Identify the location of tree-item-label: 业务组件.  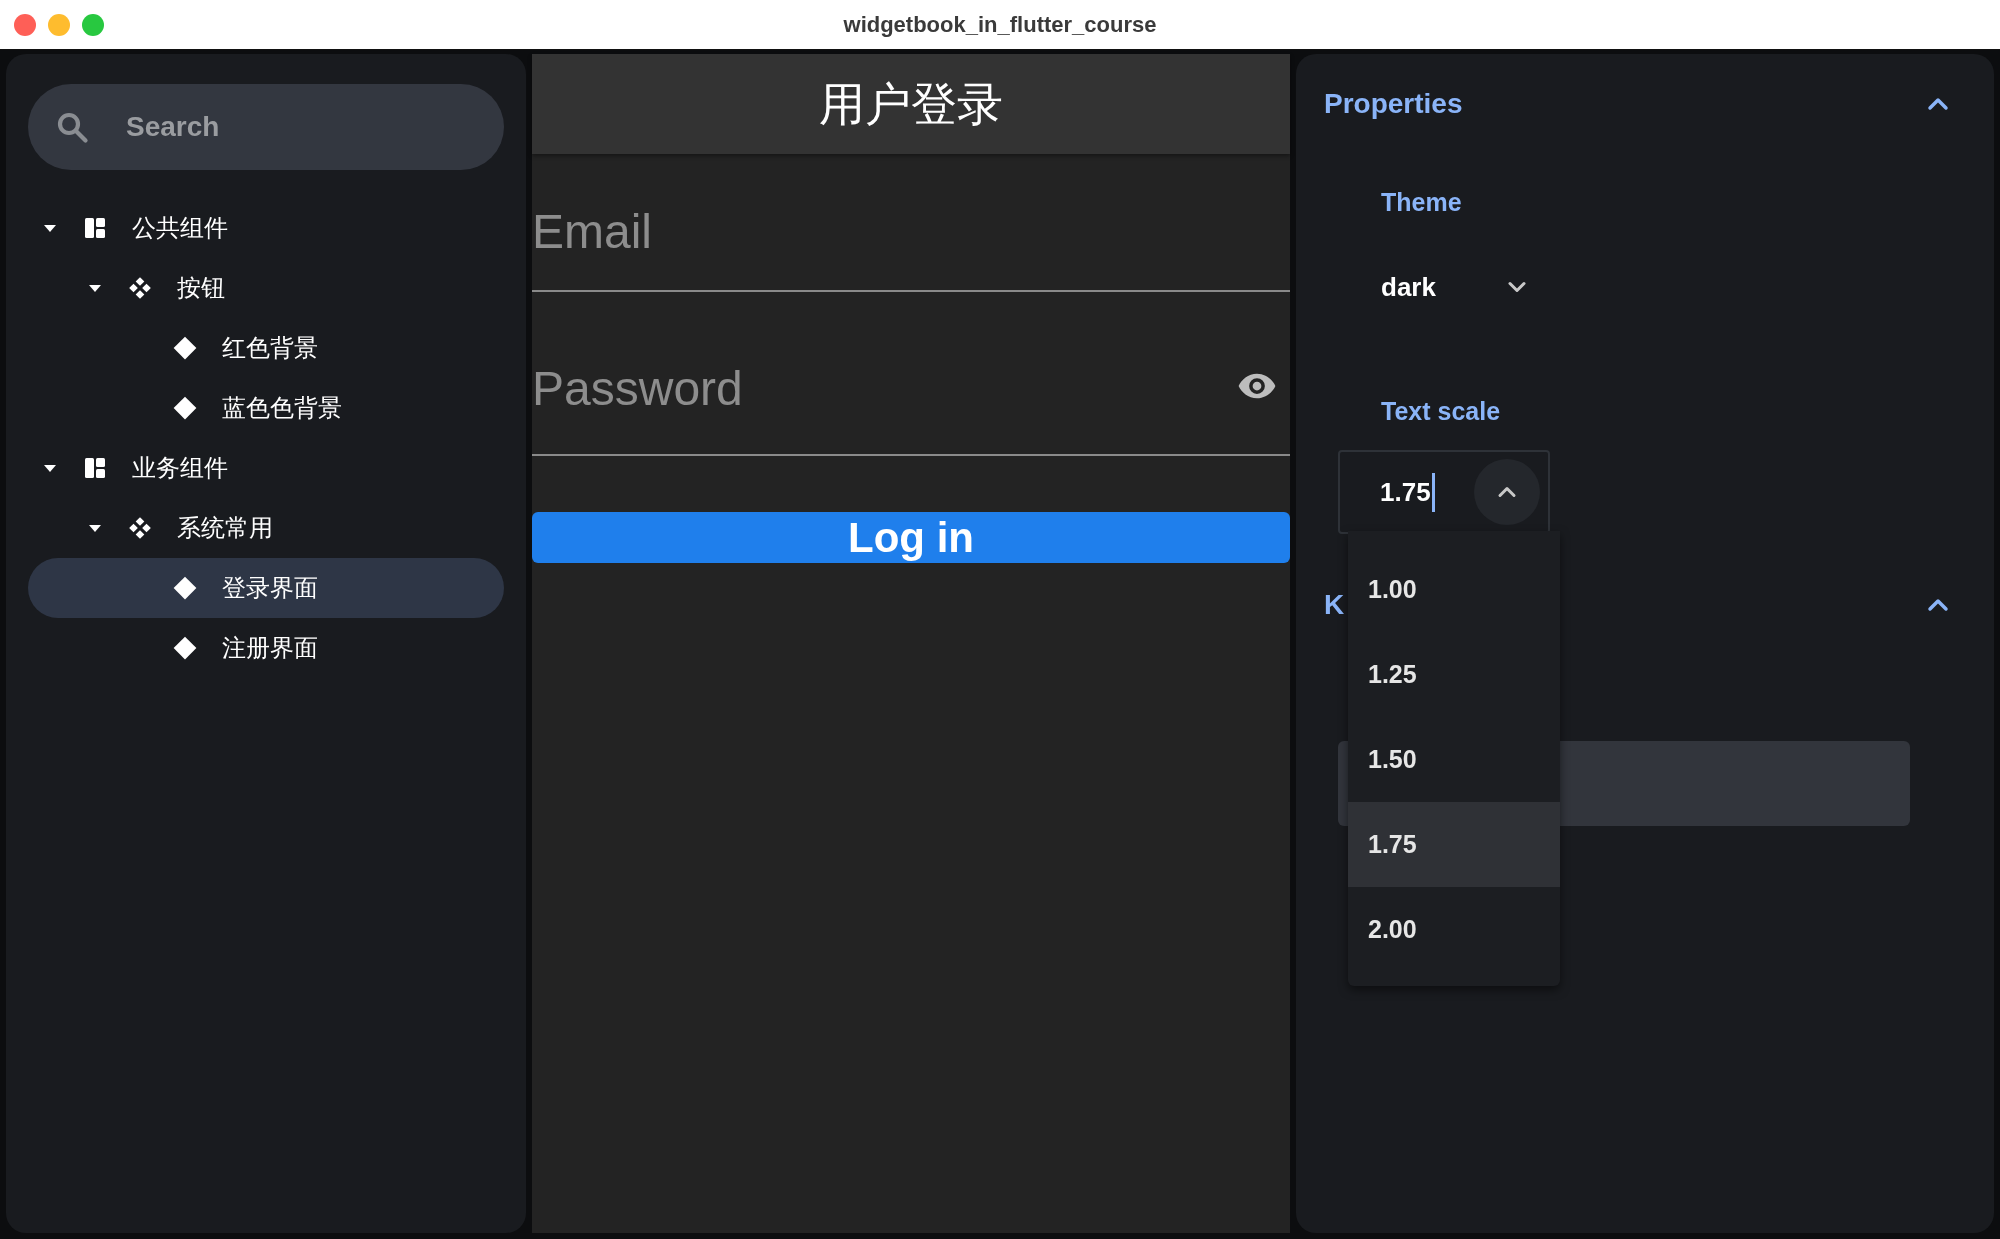
(180, 468).